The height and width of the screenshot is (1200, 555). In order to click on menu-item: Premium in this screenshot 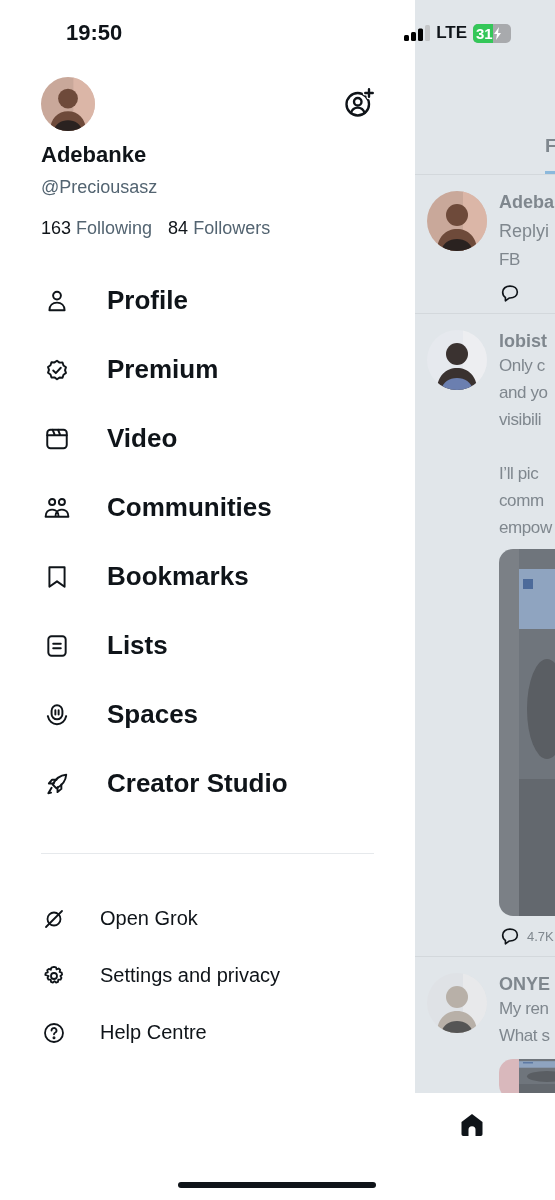, I will do `click(163, 369)`.